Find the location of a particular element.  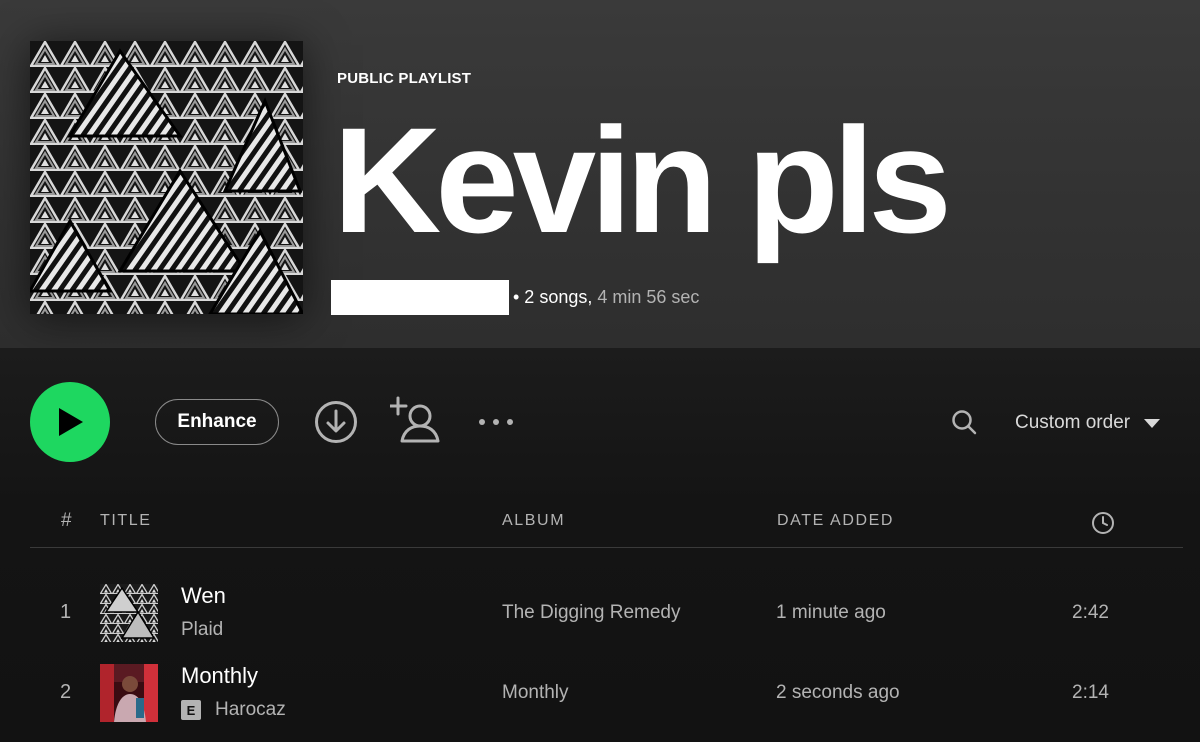

sort-order-dropdown: Custom order is located at coordinates (1088, 423).